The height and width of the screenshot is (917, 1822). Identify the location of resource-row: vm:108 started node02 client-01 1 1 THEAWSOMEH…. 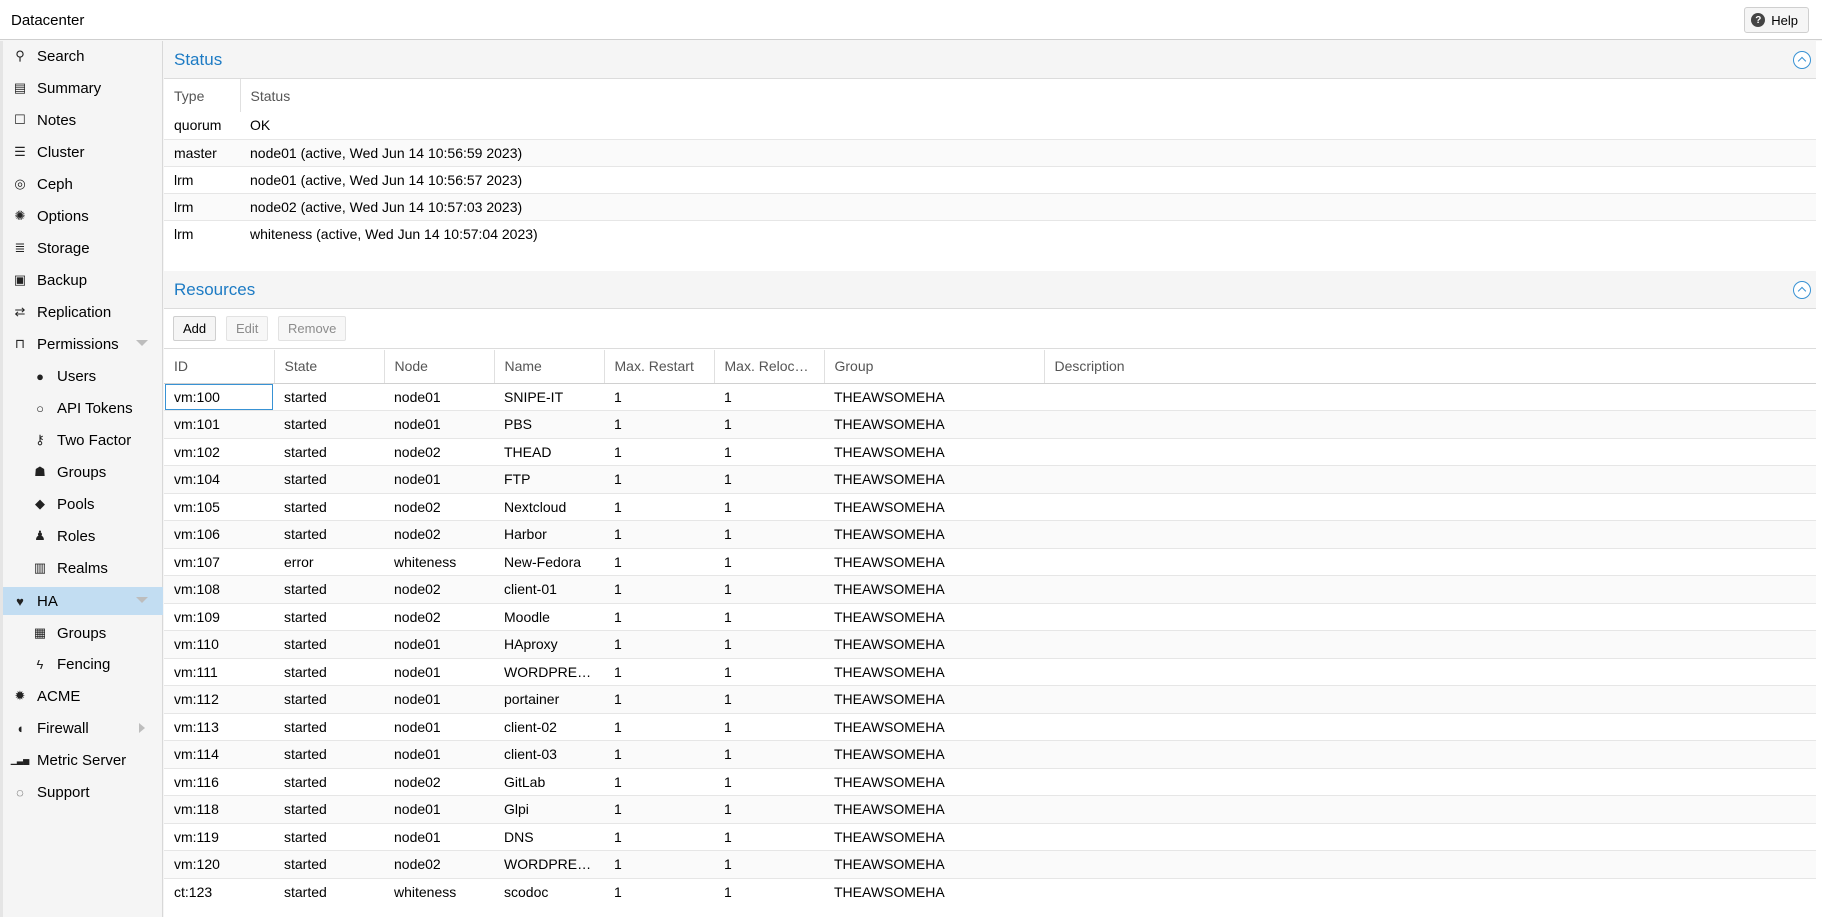
(990, 589).